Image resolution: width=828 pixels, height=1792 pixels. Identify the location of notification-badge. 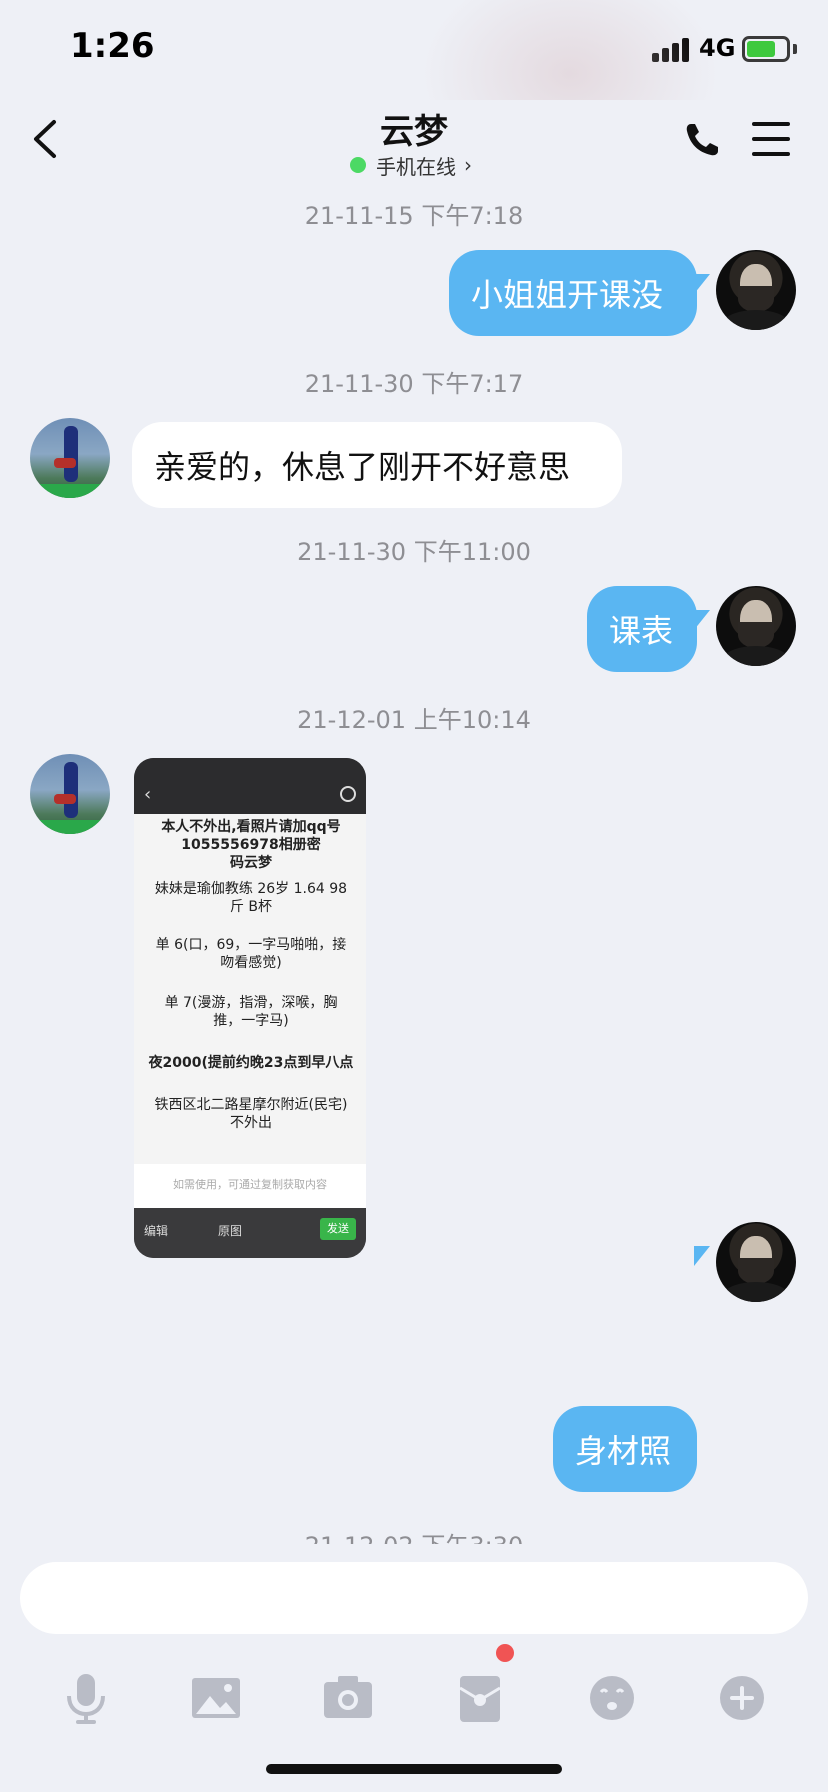
(505, 1653).